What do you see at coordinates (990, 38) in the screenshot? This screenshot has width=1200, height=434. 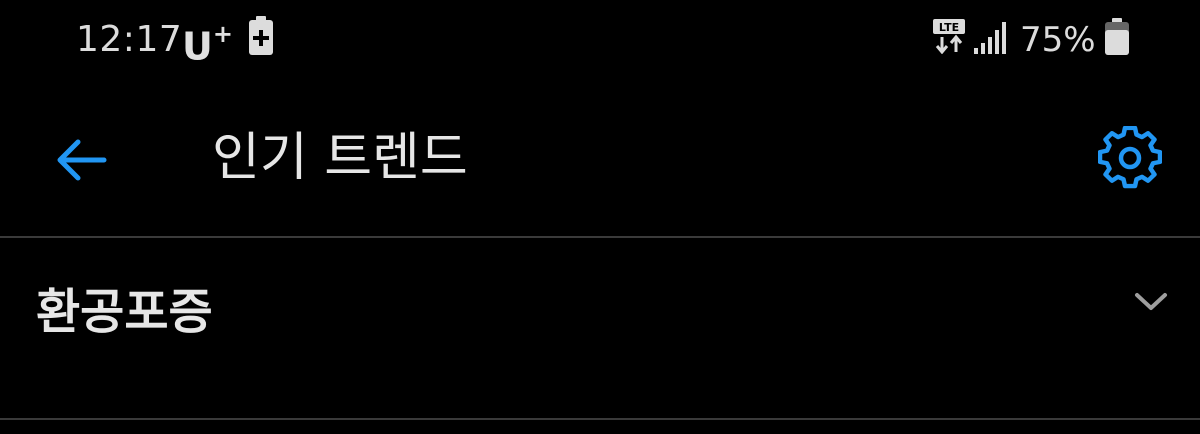 I see `signal-strength-icon` at bounding box center [990, 38].